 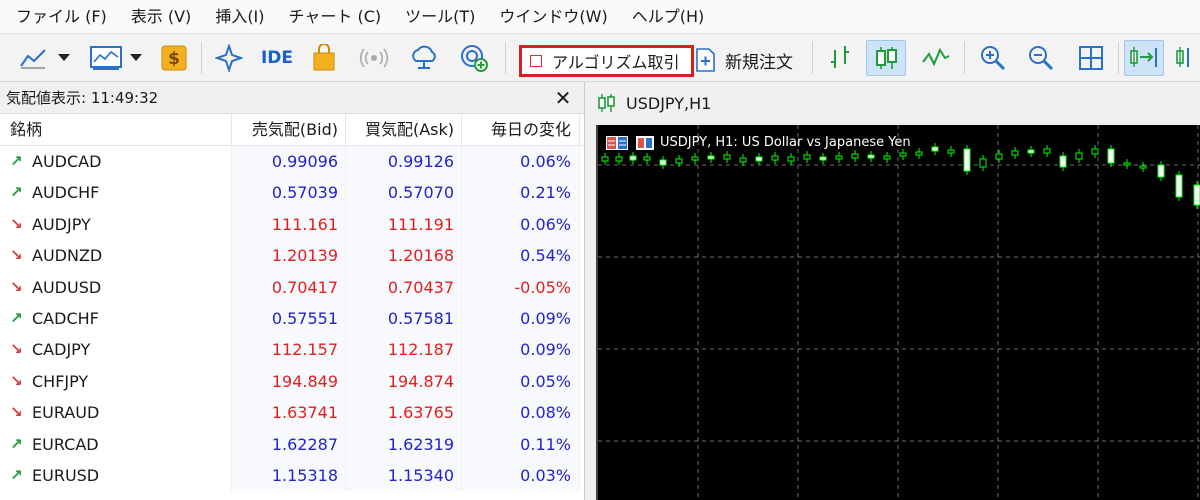 What do you see at coordinates (424, 58) in the screenshot?
I see `cloud-icon` at bounding box center [424, 58].